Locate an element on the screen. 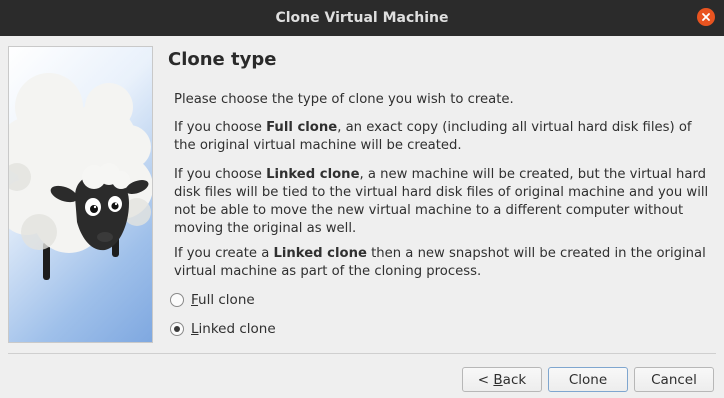 The width and height of the screenshot is (724, 398). radio-selected-dot is located at coordinates (177, 329).